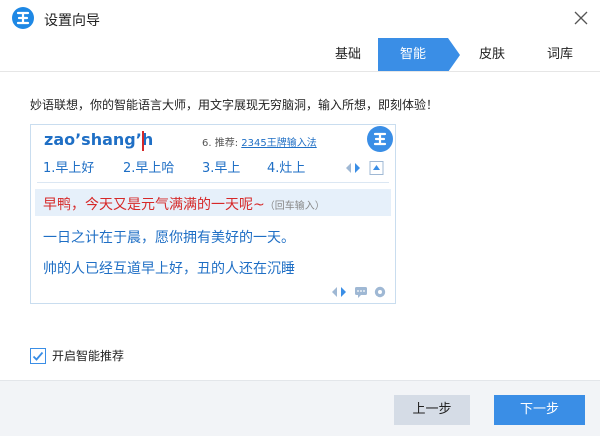 The image size is (600, 436). I want to click on ime-logo-icon, so click(380, 139).